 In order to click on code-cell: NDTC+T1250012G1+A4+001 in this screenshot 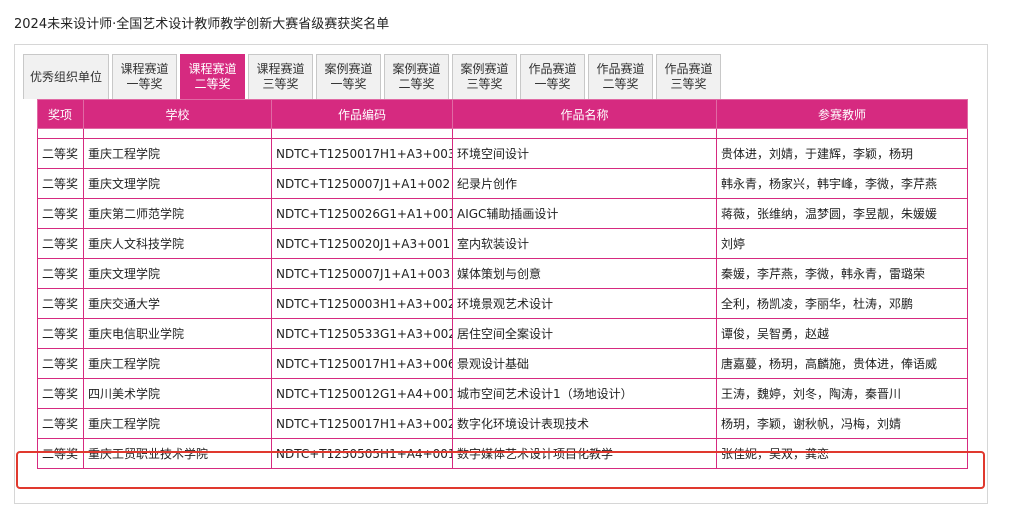, I will do `click(362, 393)`.